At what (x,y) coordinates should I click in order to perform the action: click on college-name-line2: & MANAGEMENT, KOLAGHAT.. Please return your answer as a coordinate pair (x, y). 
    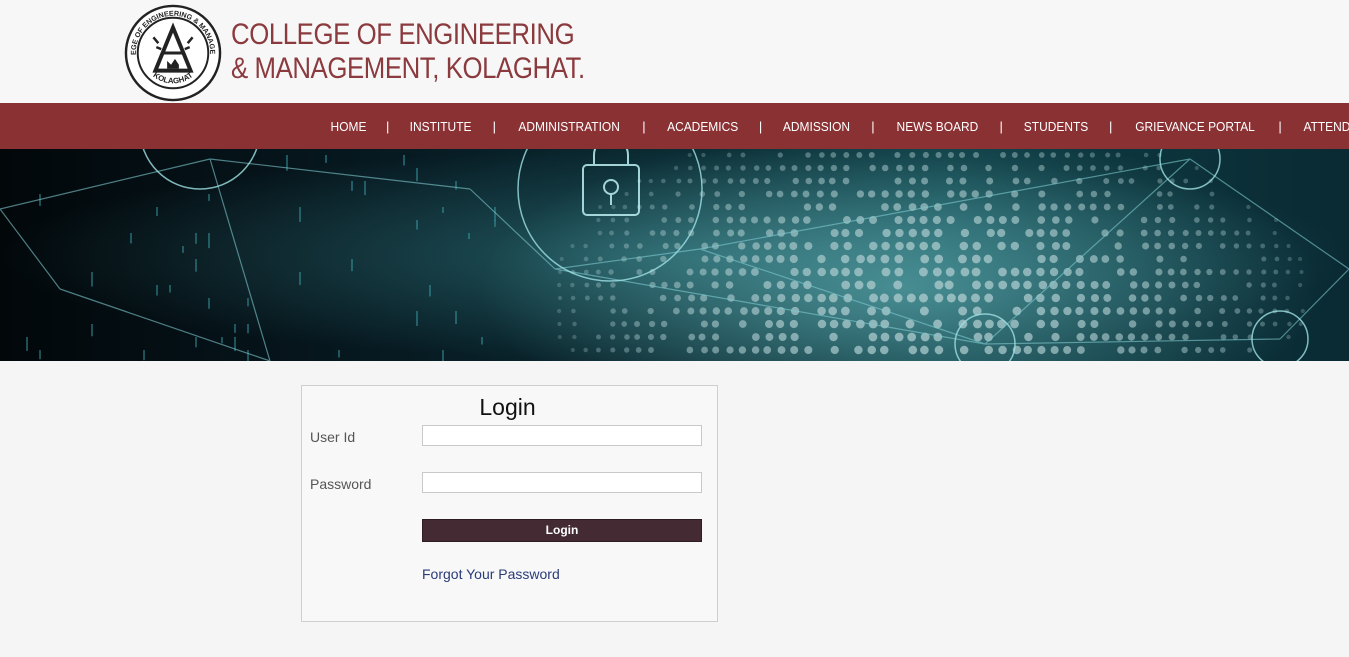
    Looking at the image, I should click on (408, 68).